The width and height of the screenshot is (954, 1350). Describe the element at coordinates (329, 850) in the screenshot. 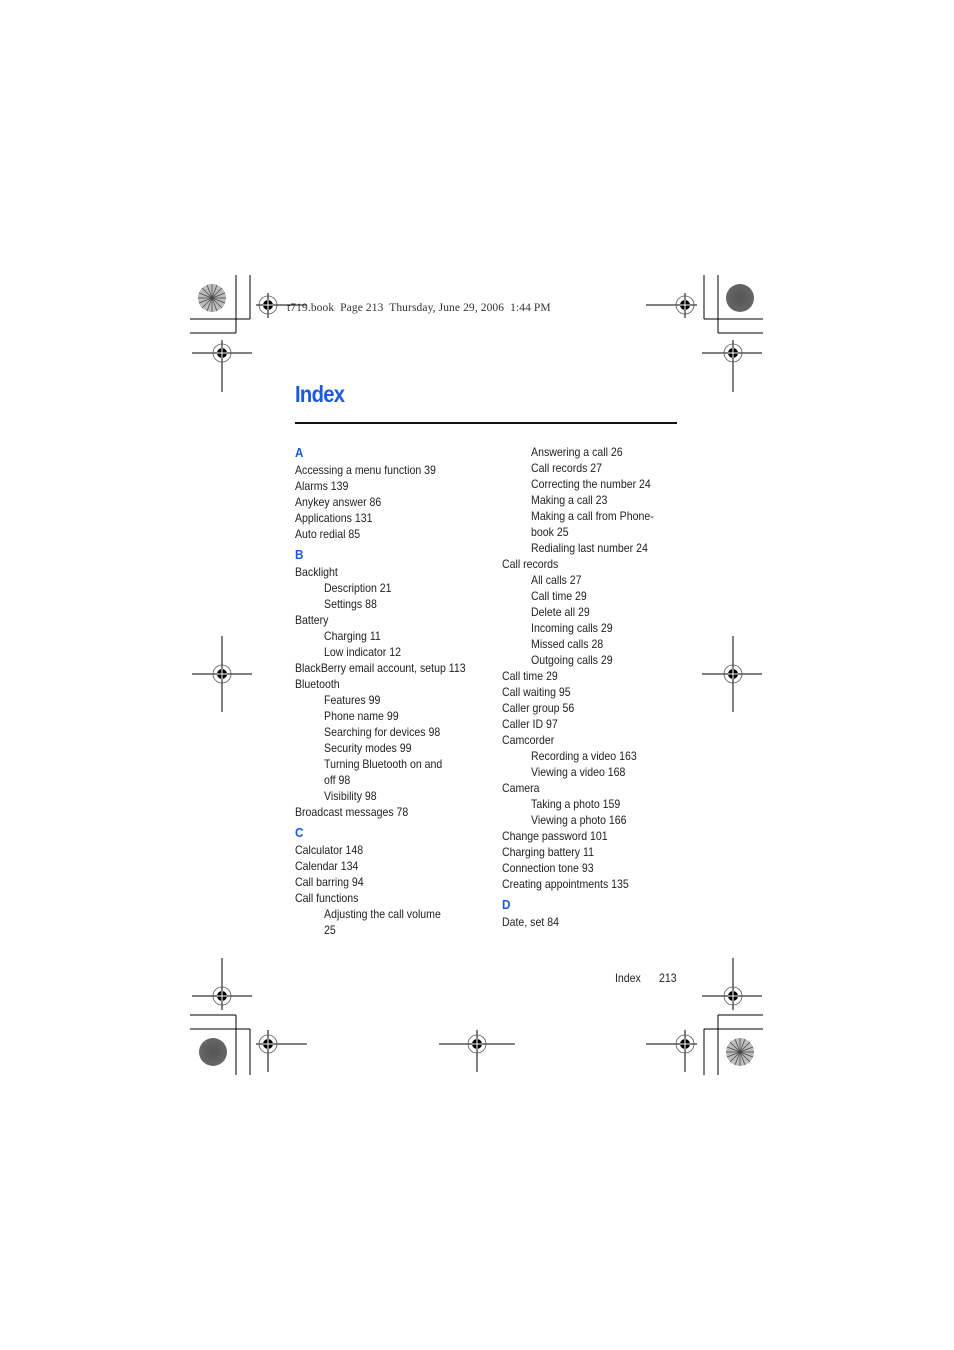

I see `index-entry: Calculator 148` at that location.